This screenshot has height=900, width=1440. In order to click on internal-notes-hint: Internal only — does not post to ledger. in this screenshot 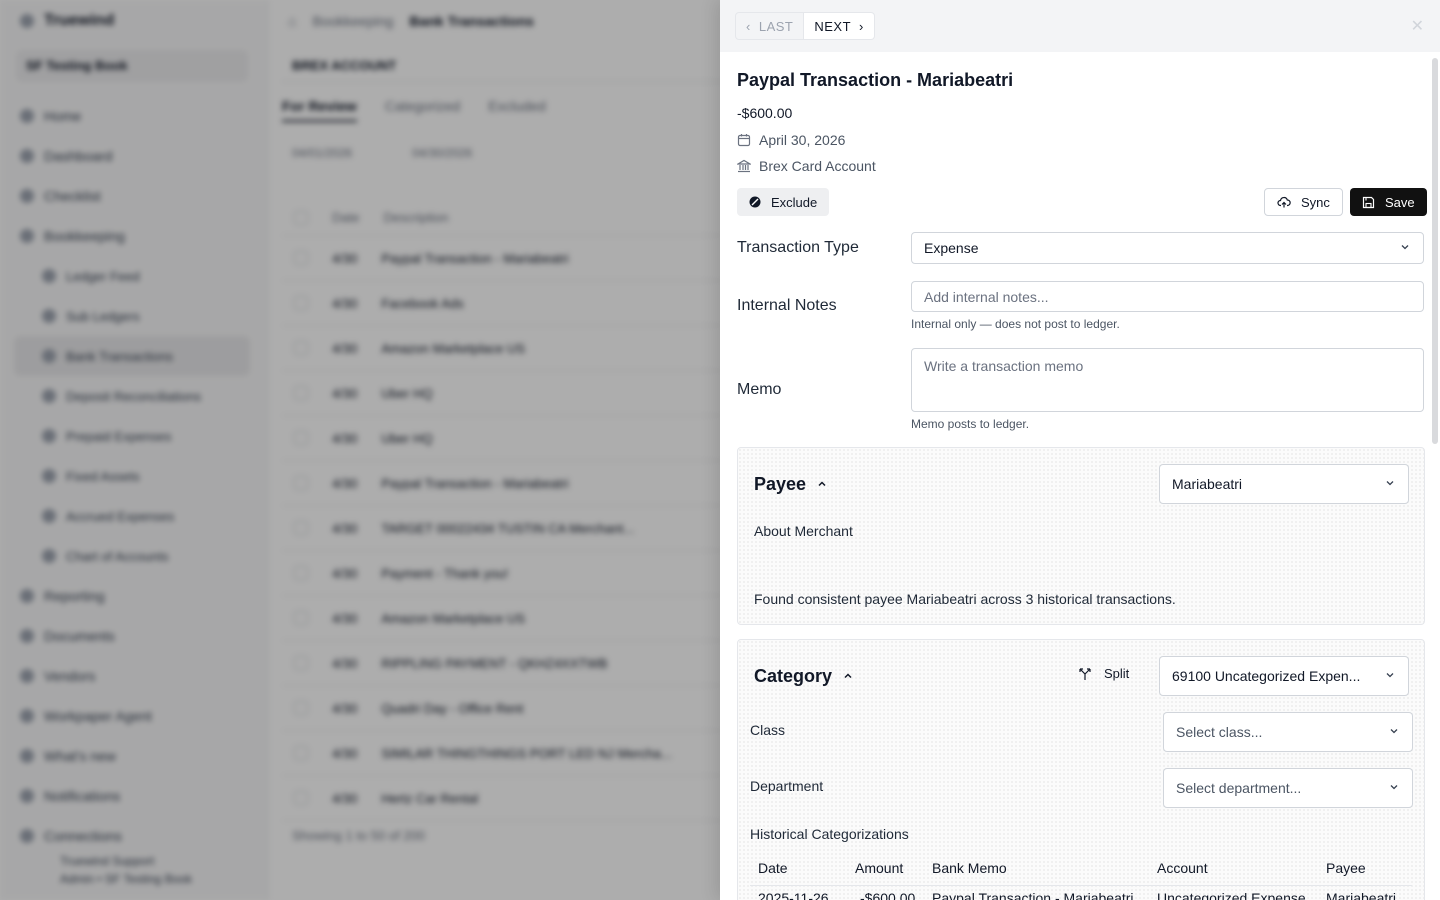, I will do `click(1015, 324)`.